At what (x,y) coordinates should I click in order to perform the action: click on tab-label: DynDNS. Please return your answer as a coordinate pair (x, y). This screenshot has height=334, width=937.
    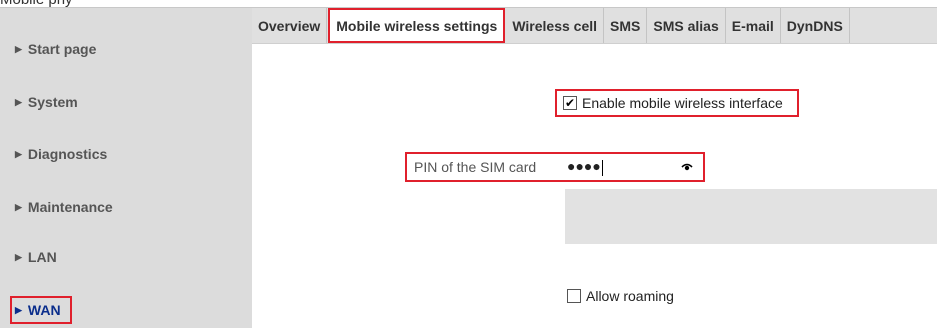
    Looking at the image, I should click on (814, 25).